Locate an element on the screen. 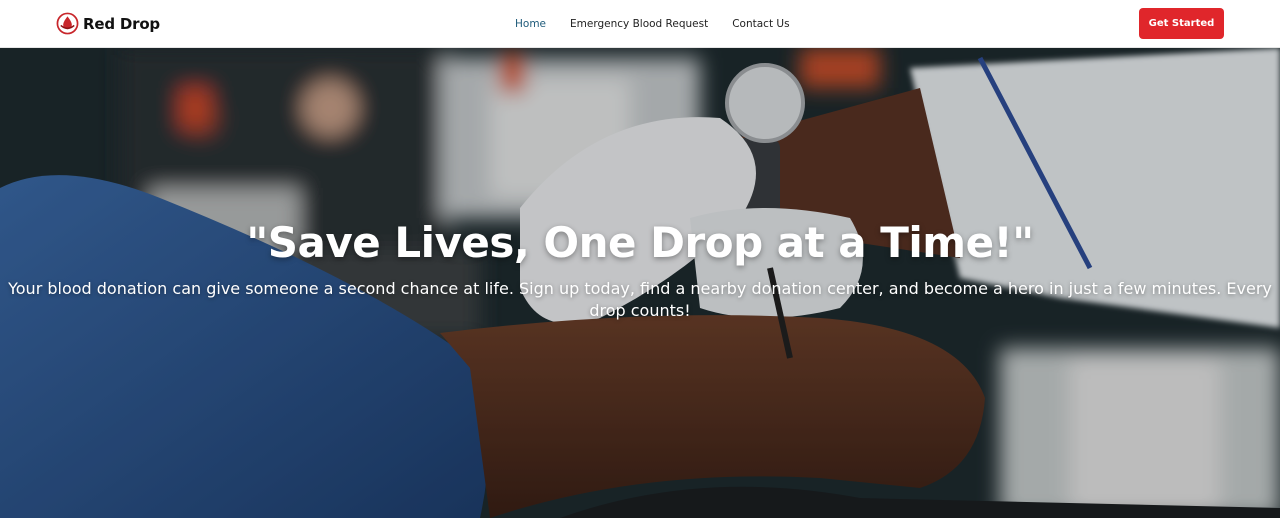 Image resolution: width=1280 pixels, height=518 pixels. nav-link-contact-us: Contact Us is located at coordinates (760, 24).